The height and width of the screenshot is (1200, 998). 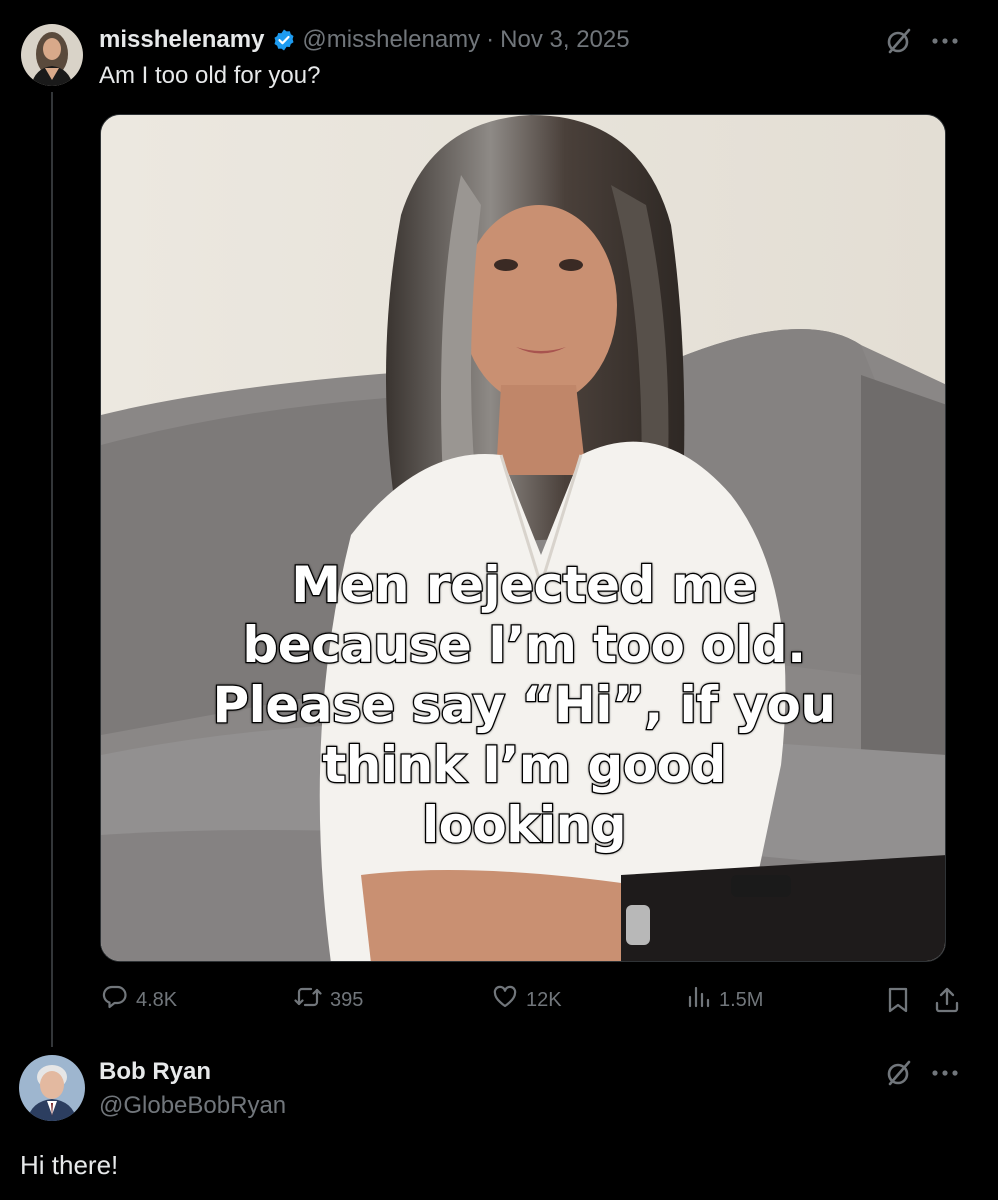 What do you see at coordinates (52, 55) in the screenshot?
I see `author-avatar` at bounding box center [52, 55].